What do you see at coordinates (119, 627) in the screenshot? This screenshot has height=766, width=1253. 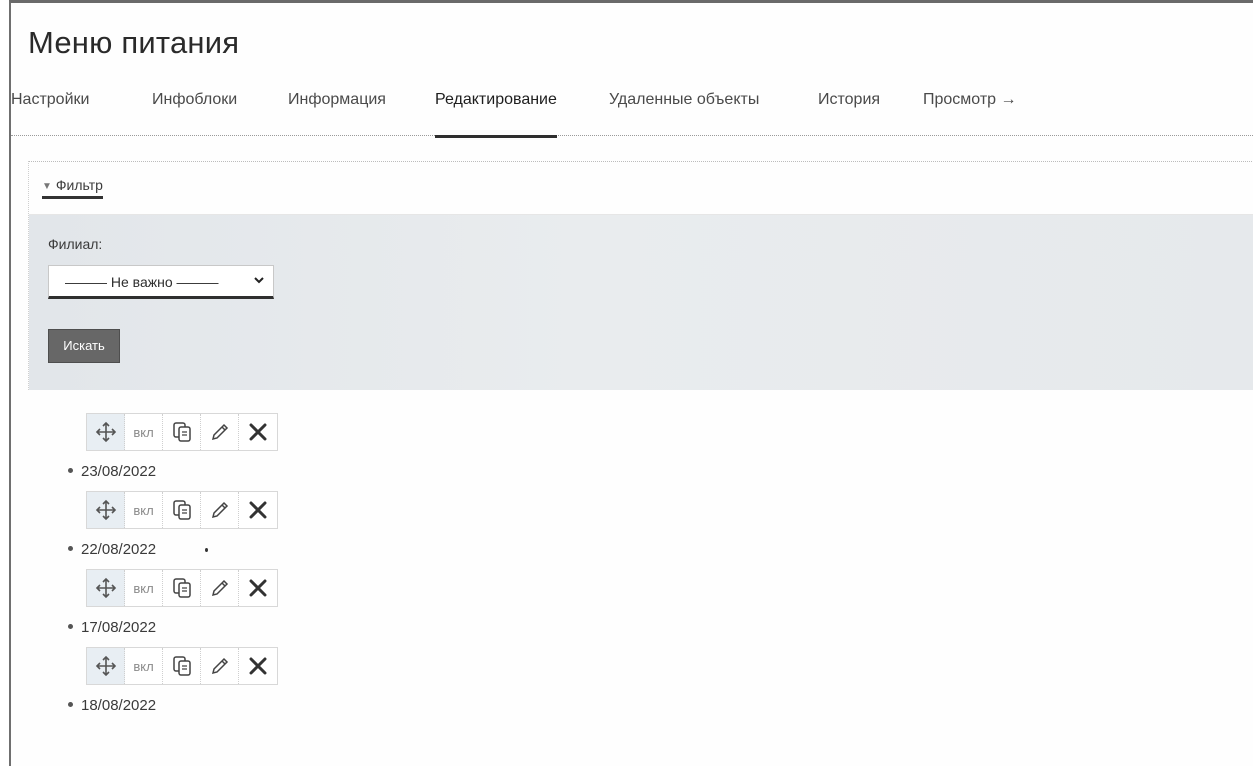 I see `item-date-label: 17/08/2022` at bounding box center [119, 627].